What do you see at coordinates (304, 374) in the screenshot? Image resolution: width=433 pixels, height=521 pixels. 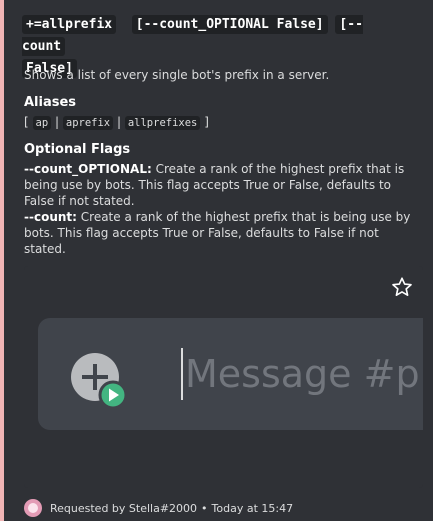 I see `message-placeholder: Message #play` at bounding box center [304, 374].